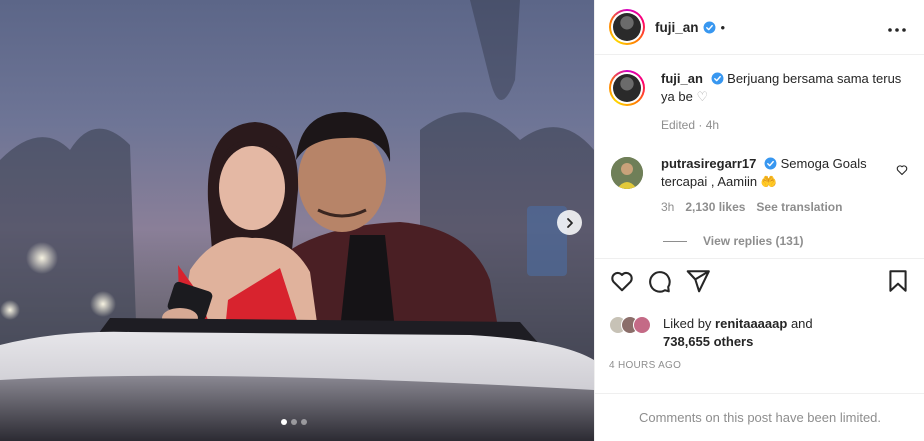 The image size is (924, 441). I want to click on likes-summary: Liked by renitaaaaap and 738,655 others, so click(759, 333).